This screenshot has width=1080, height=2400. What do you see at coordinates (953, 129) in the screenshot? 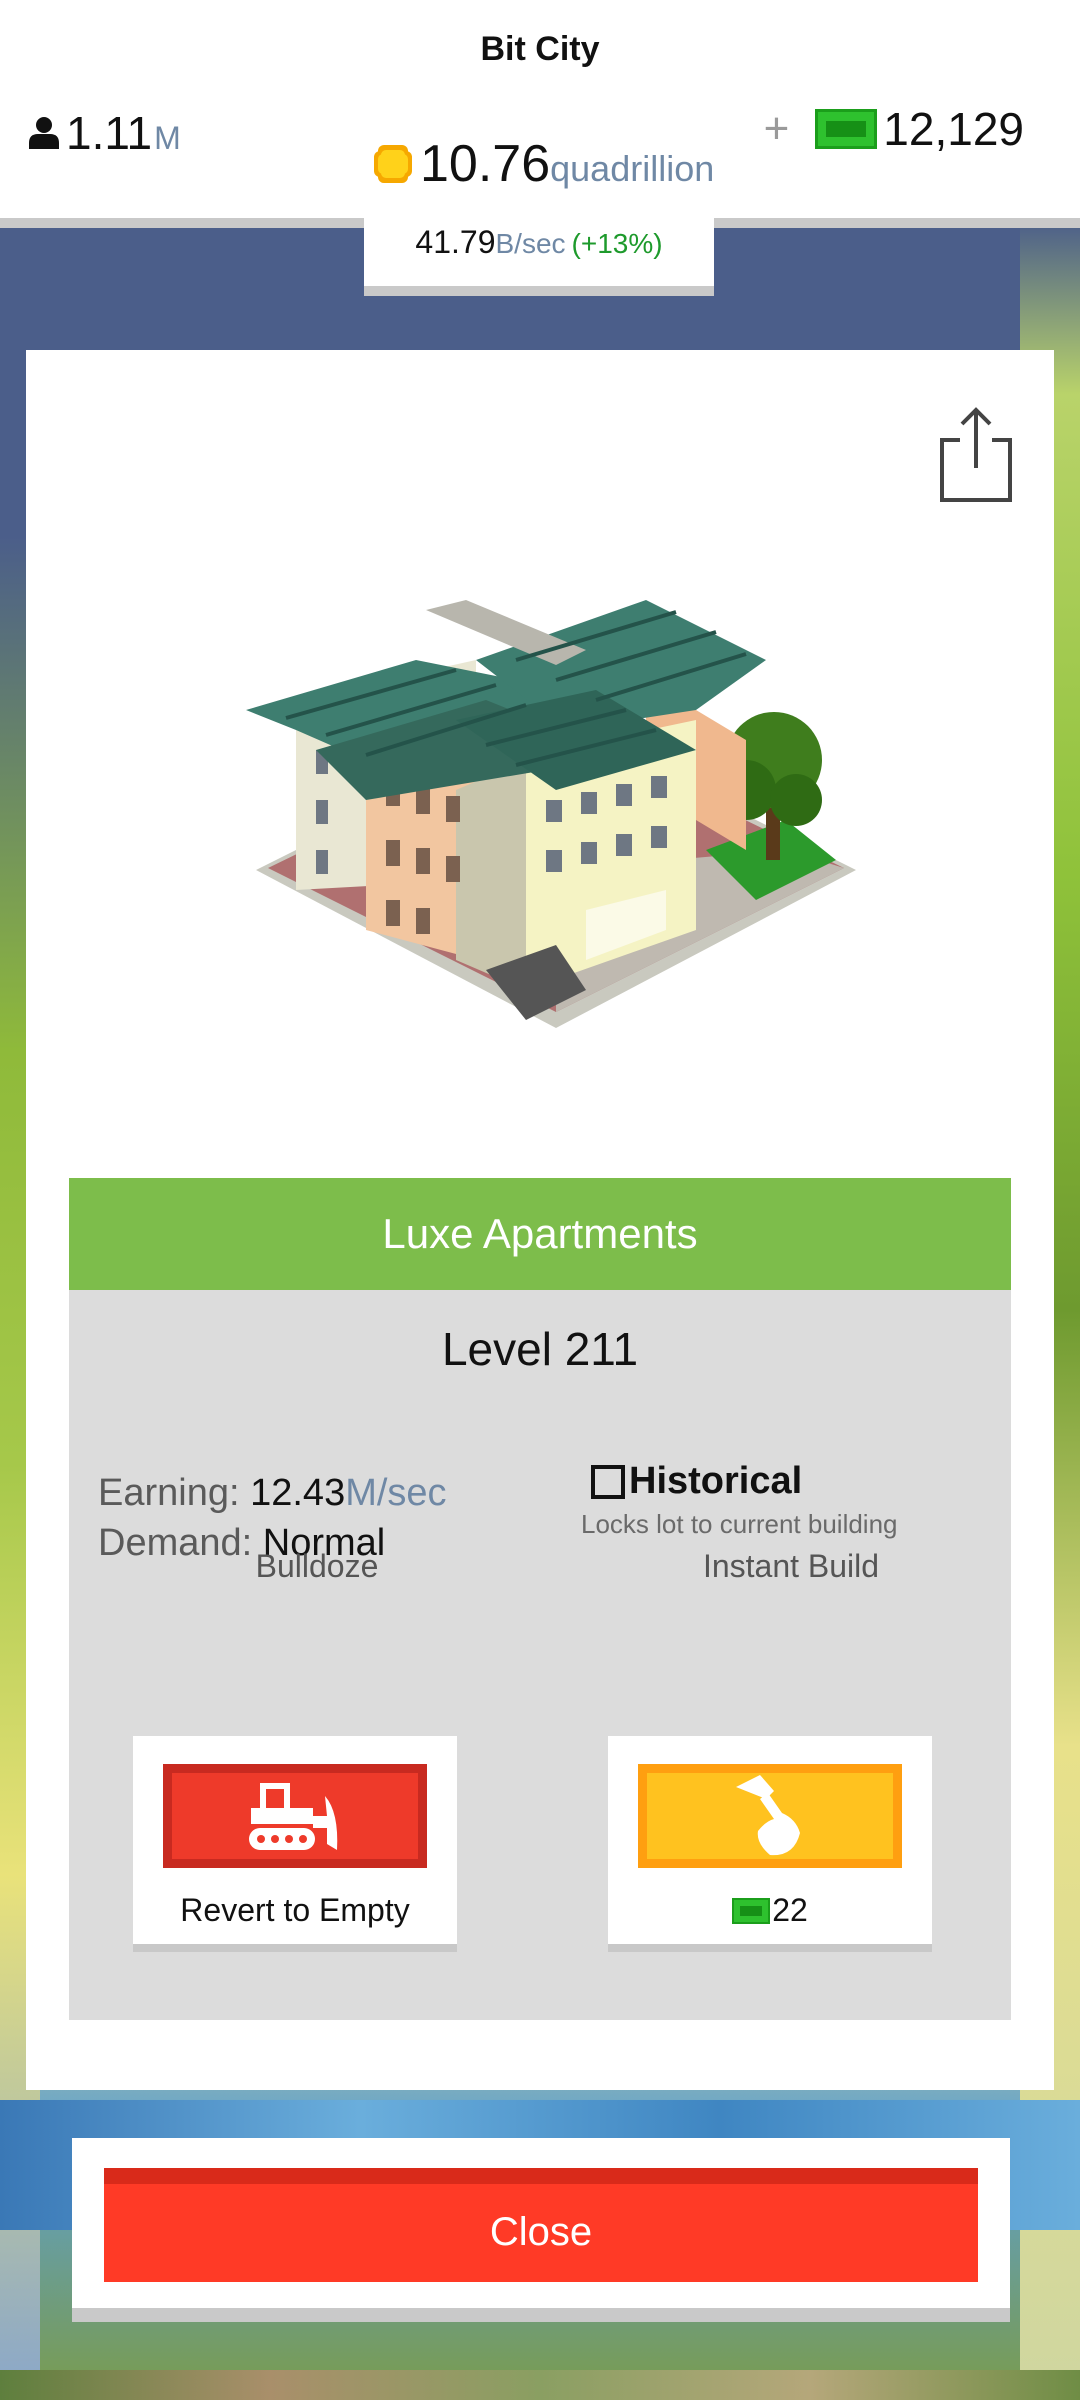
I see `cash-value: 12,129` at bounding box center [953, 129].